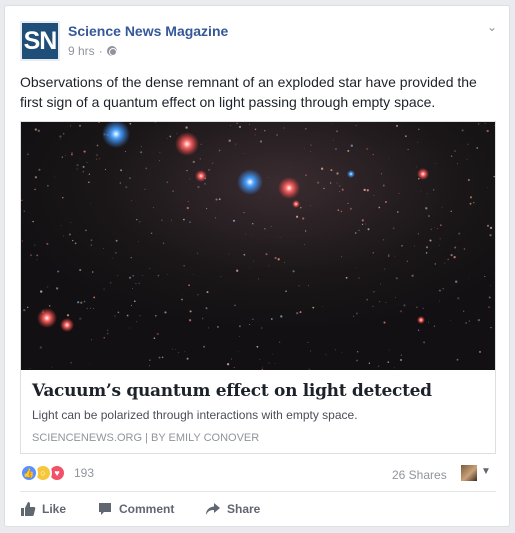  What do you see at coordinates (419, 475) in the screenshot?
I see `shares-count: 26 Shares` at bounding box center [419, 475].